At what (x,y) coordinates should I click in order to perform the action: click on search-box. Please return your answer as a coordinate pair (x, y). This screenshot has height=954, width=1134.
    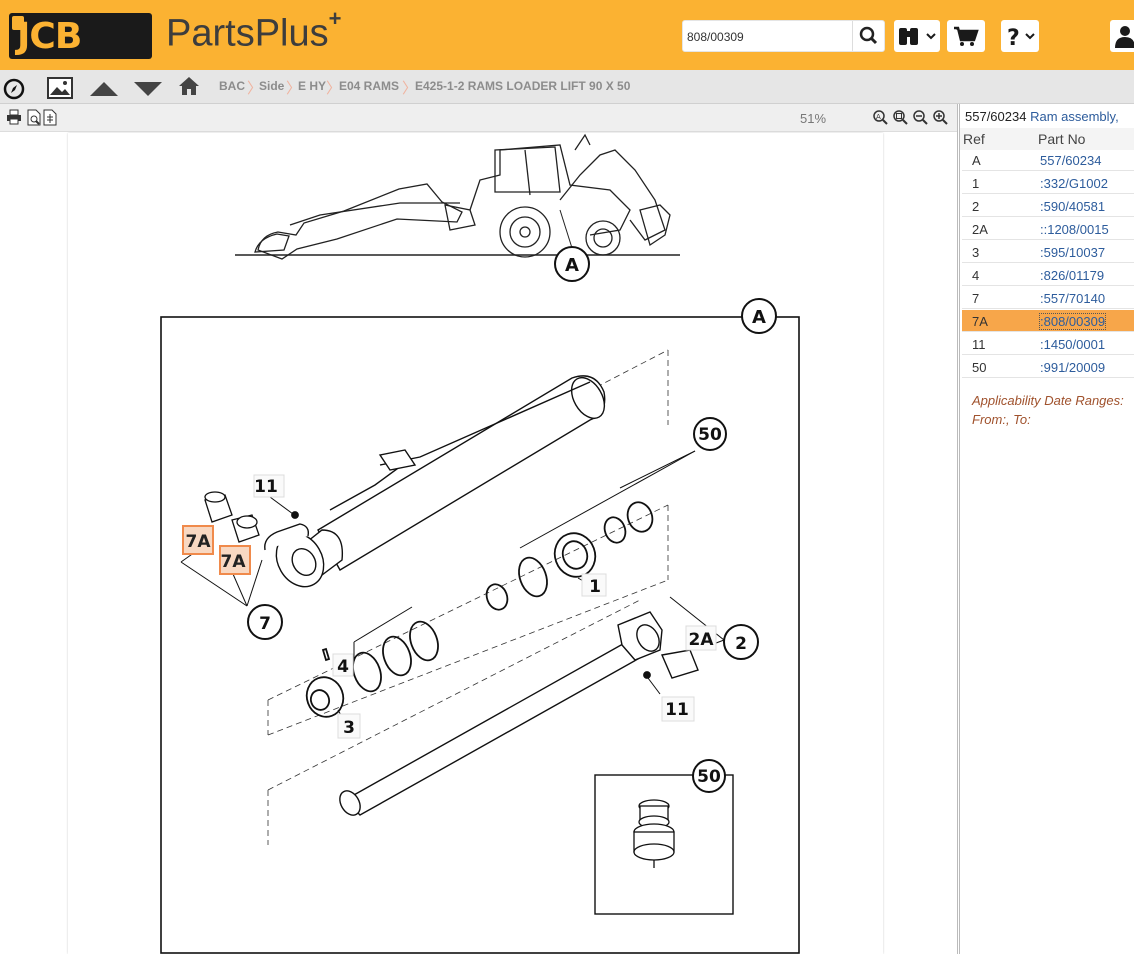
    Looking at the image, I should click on (783, 36).